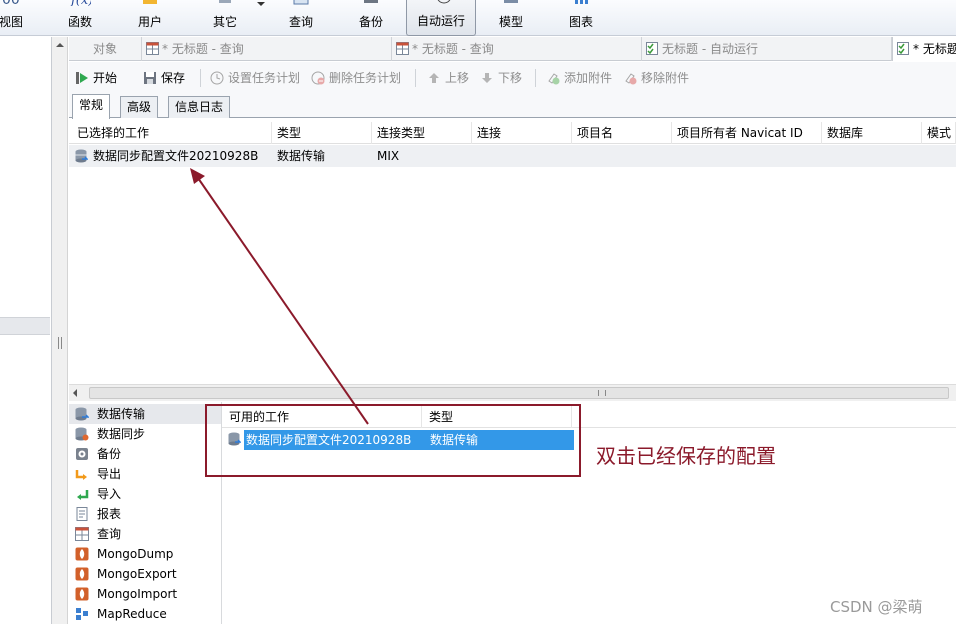 This screenshot has width=956, height=624. Describe the element at coordinates (512, 156) in the screenshot. I see `table-row: 数据同步配置文件20210928B 数据传输 MIX` at that location.